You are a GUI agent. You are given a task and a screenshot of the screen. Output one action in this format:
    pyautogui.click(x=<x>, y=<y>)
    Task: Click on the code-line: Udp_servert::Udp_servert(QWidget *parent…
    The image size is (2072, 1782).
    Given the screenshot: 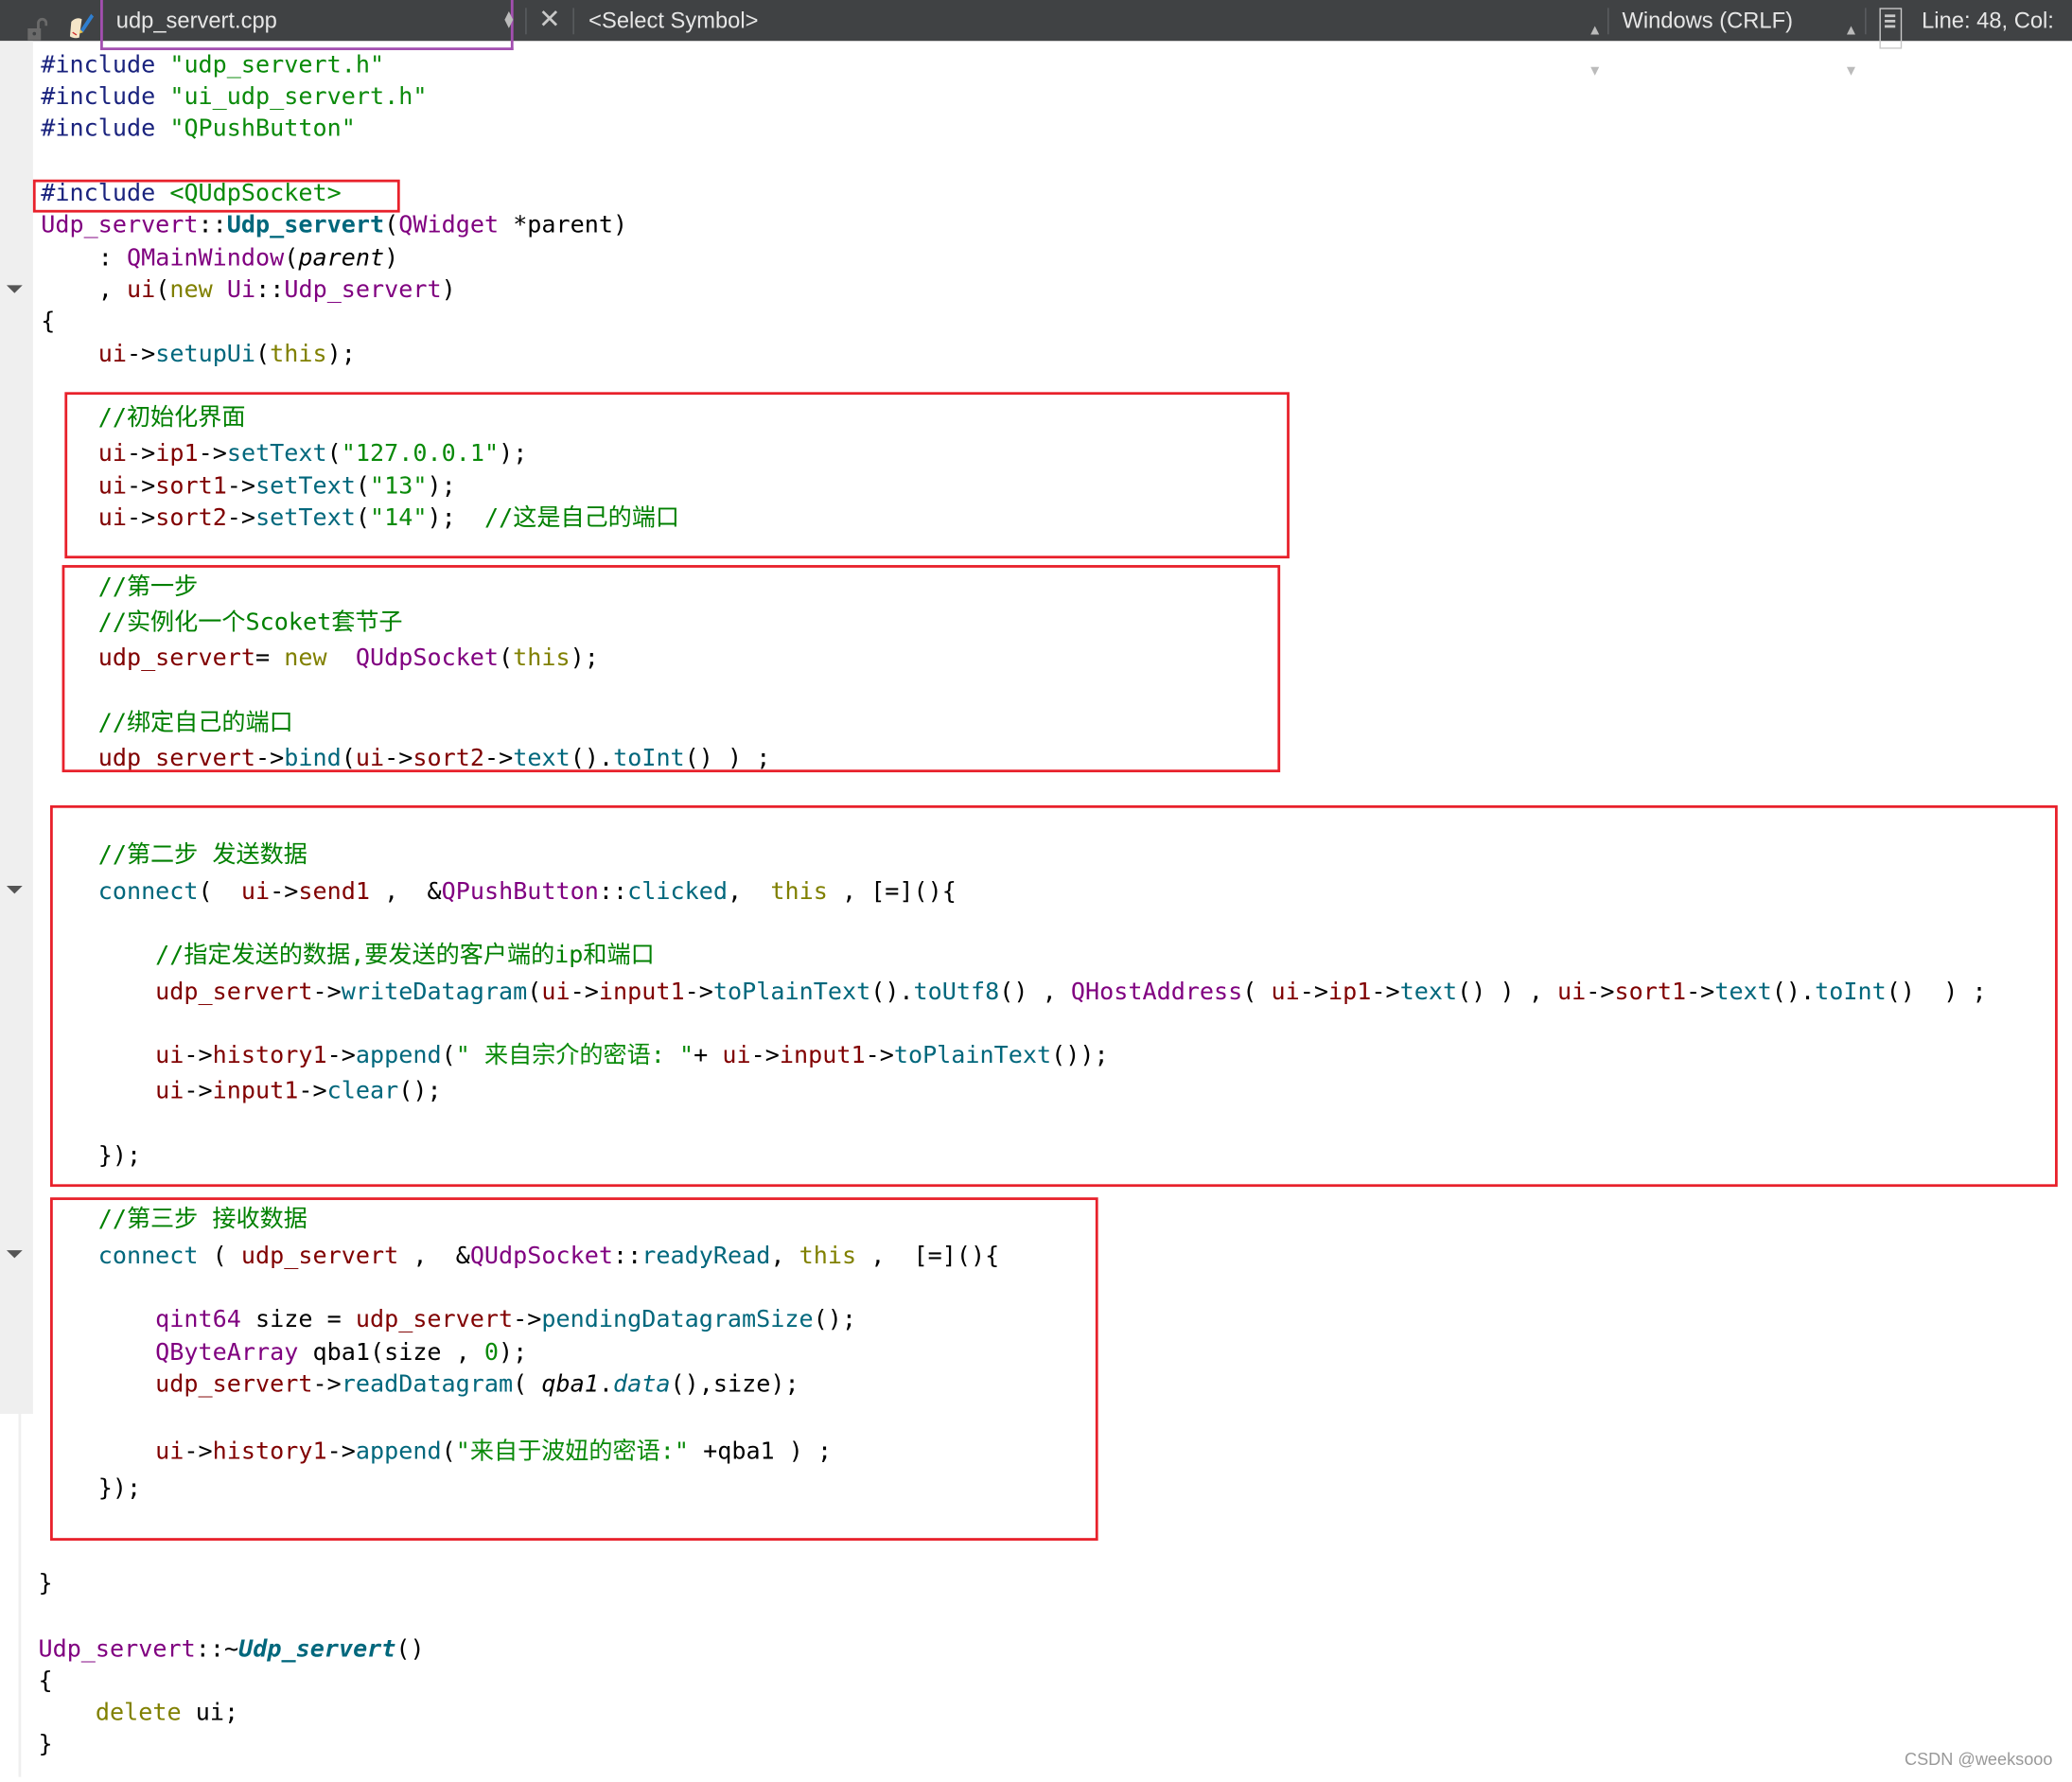 What is the action you would take?
    pyautogui.click(x=334, y=225)
    